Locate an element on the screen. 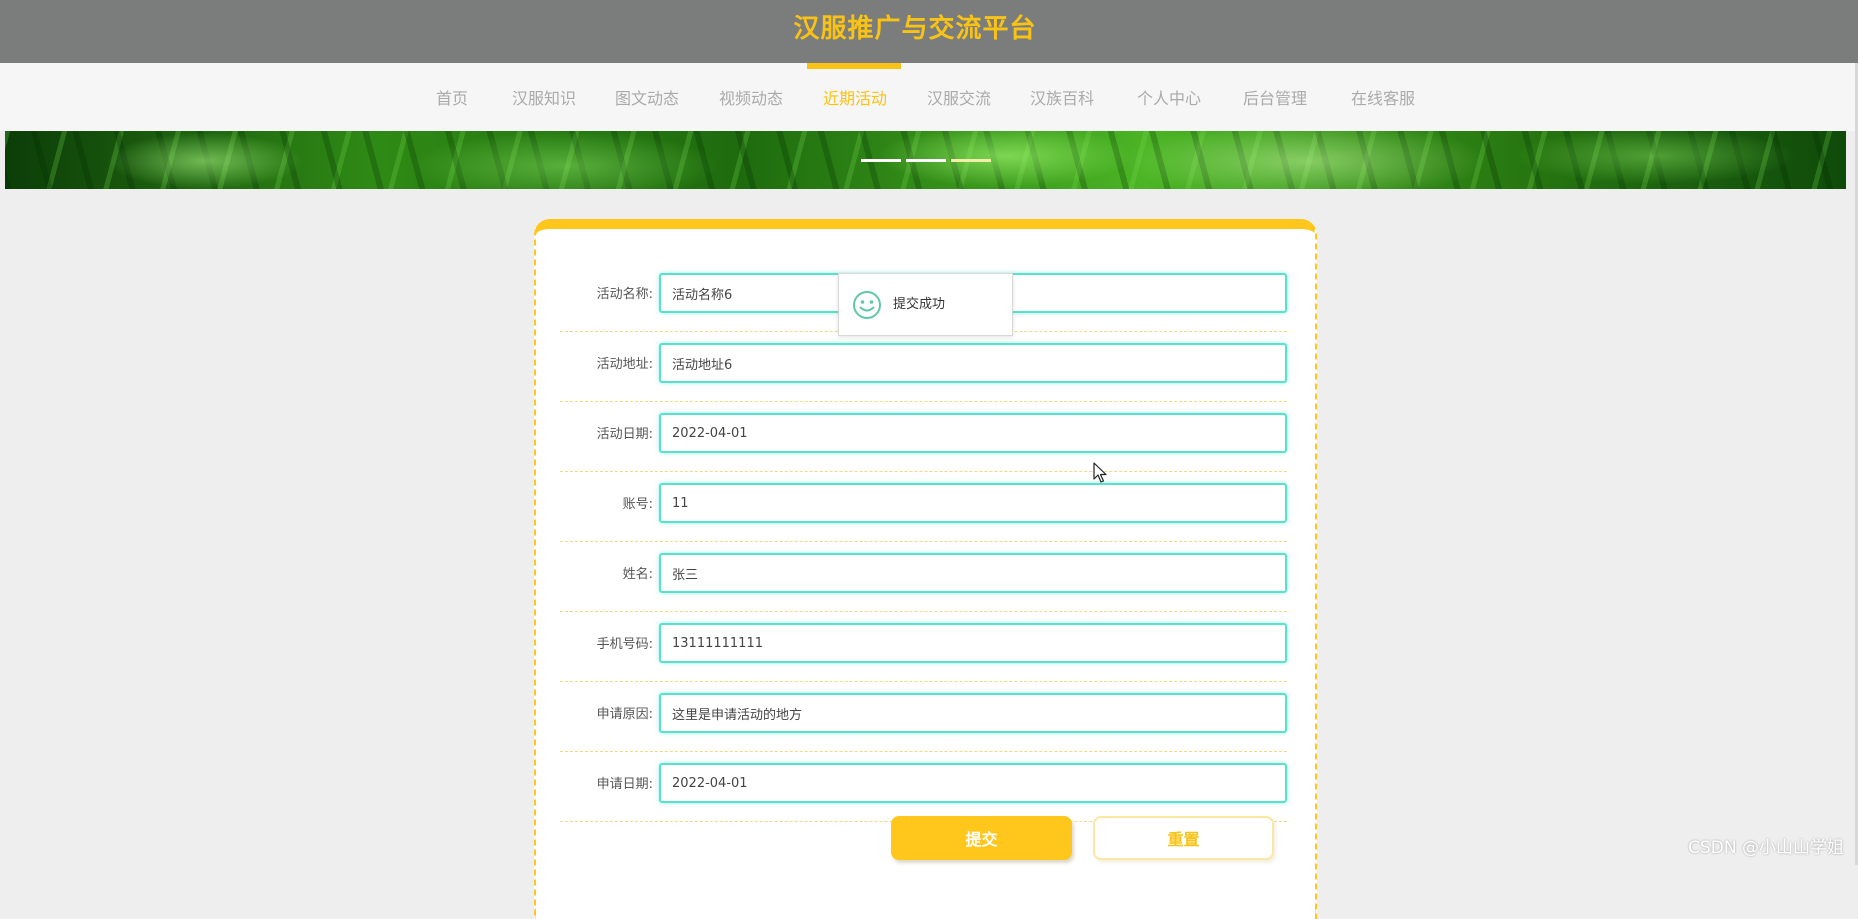 The width and height of the screenshot is (1858, 919). form-row-phone: 手机号码: is located at coordinates (923, 646).